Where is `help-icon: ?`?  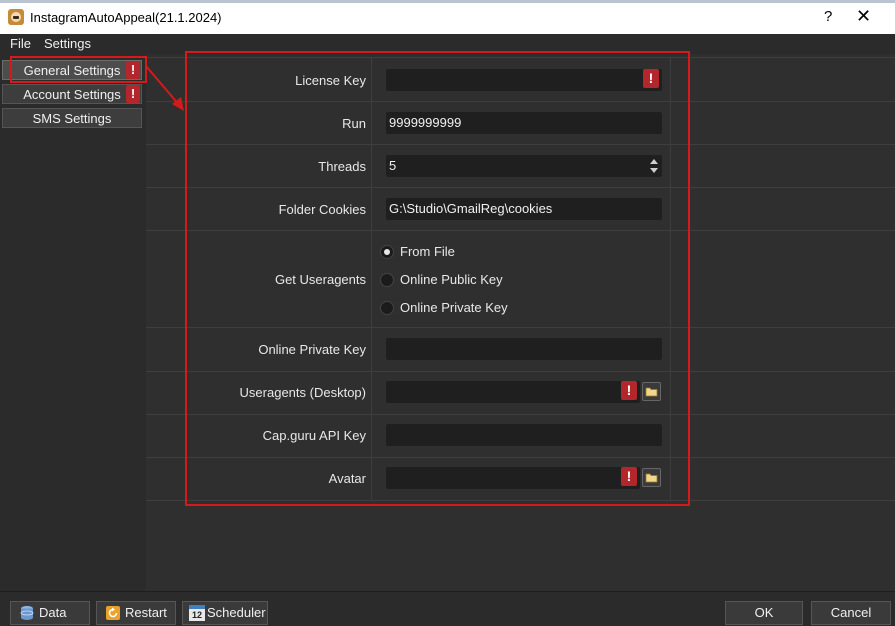 help-icon: ? is located at coordinates (828, 16).